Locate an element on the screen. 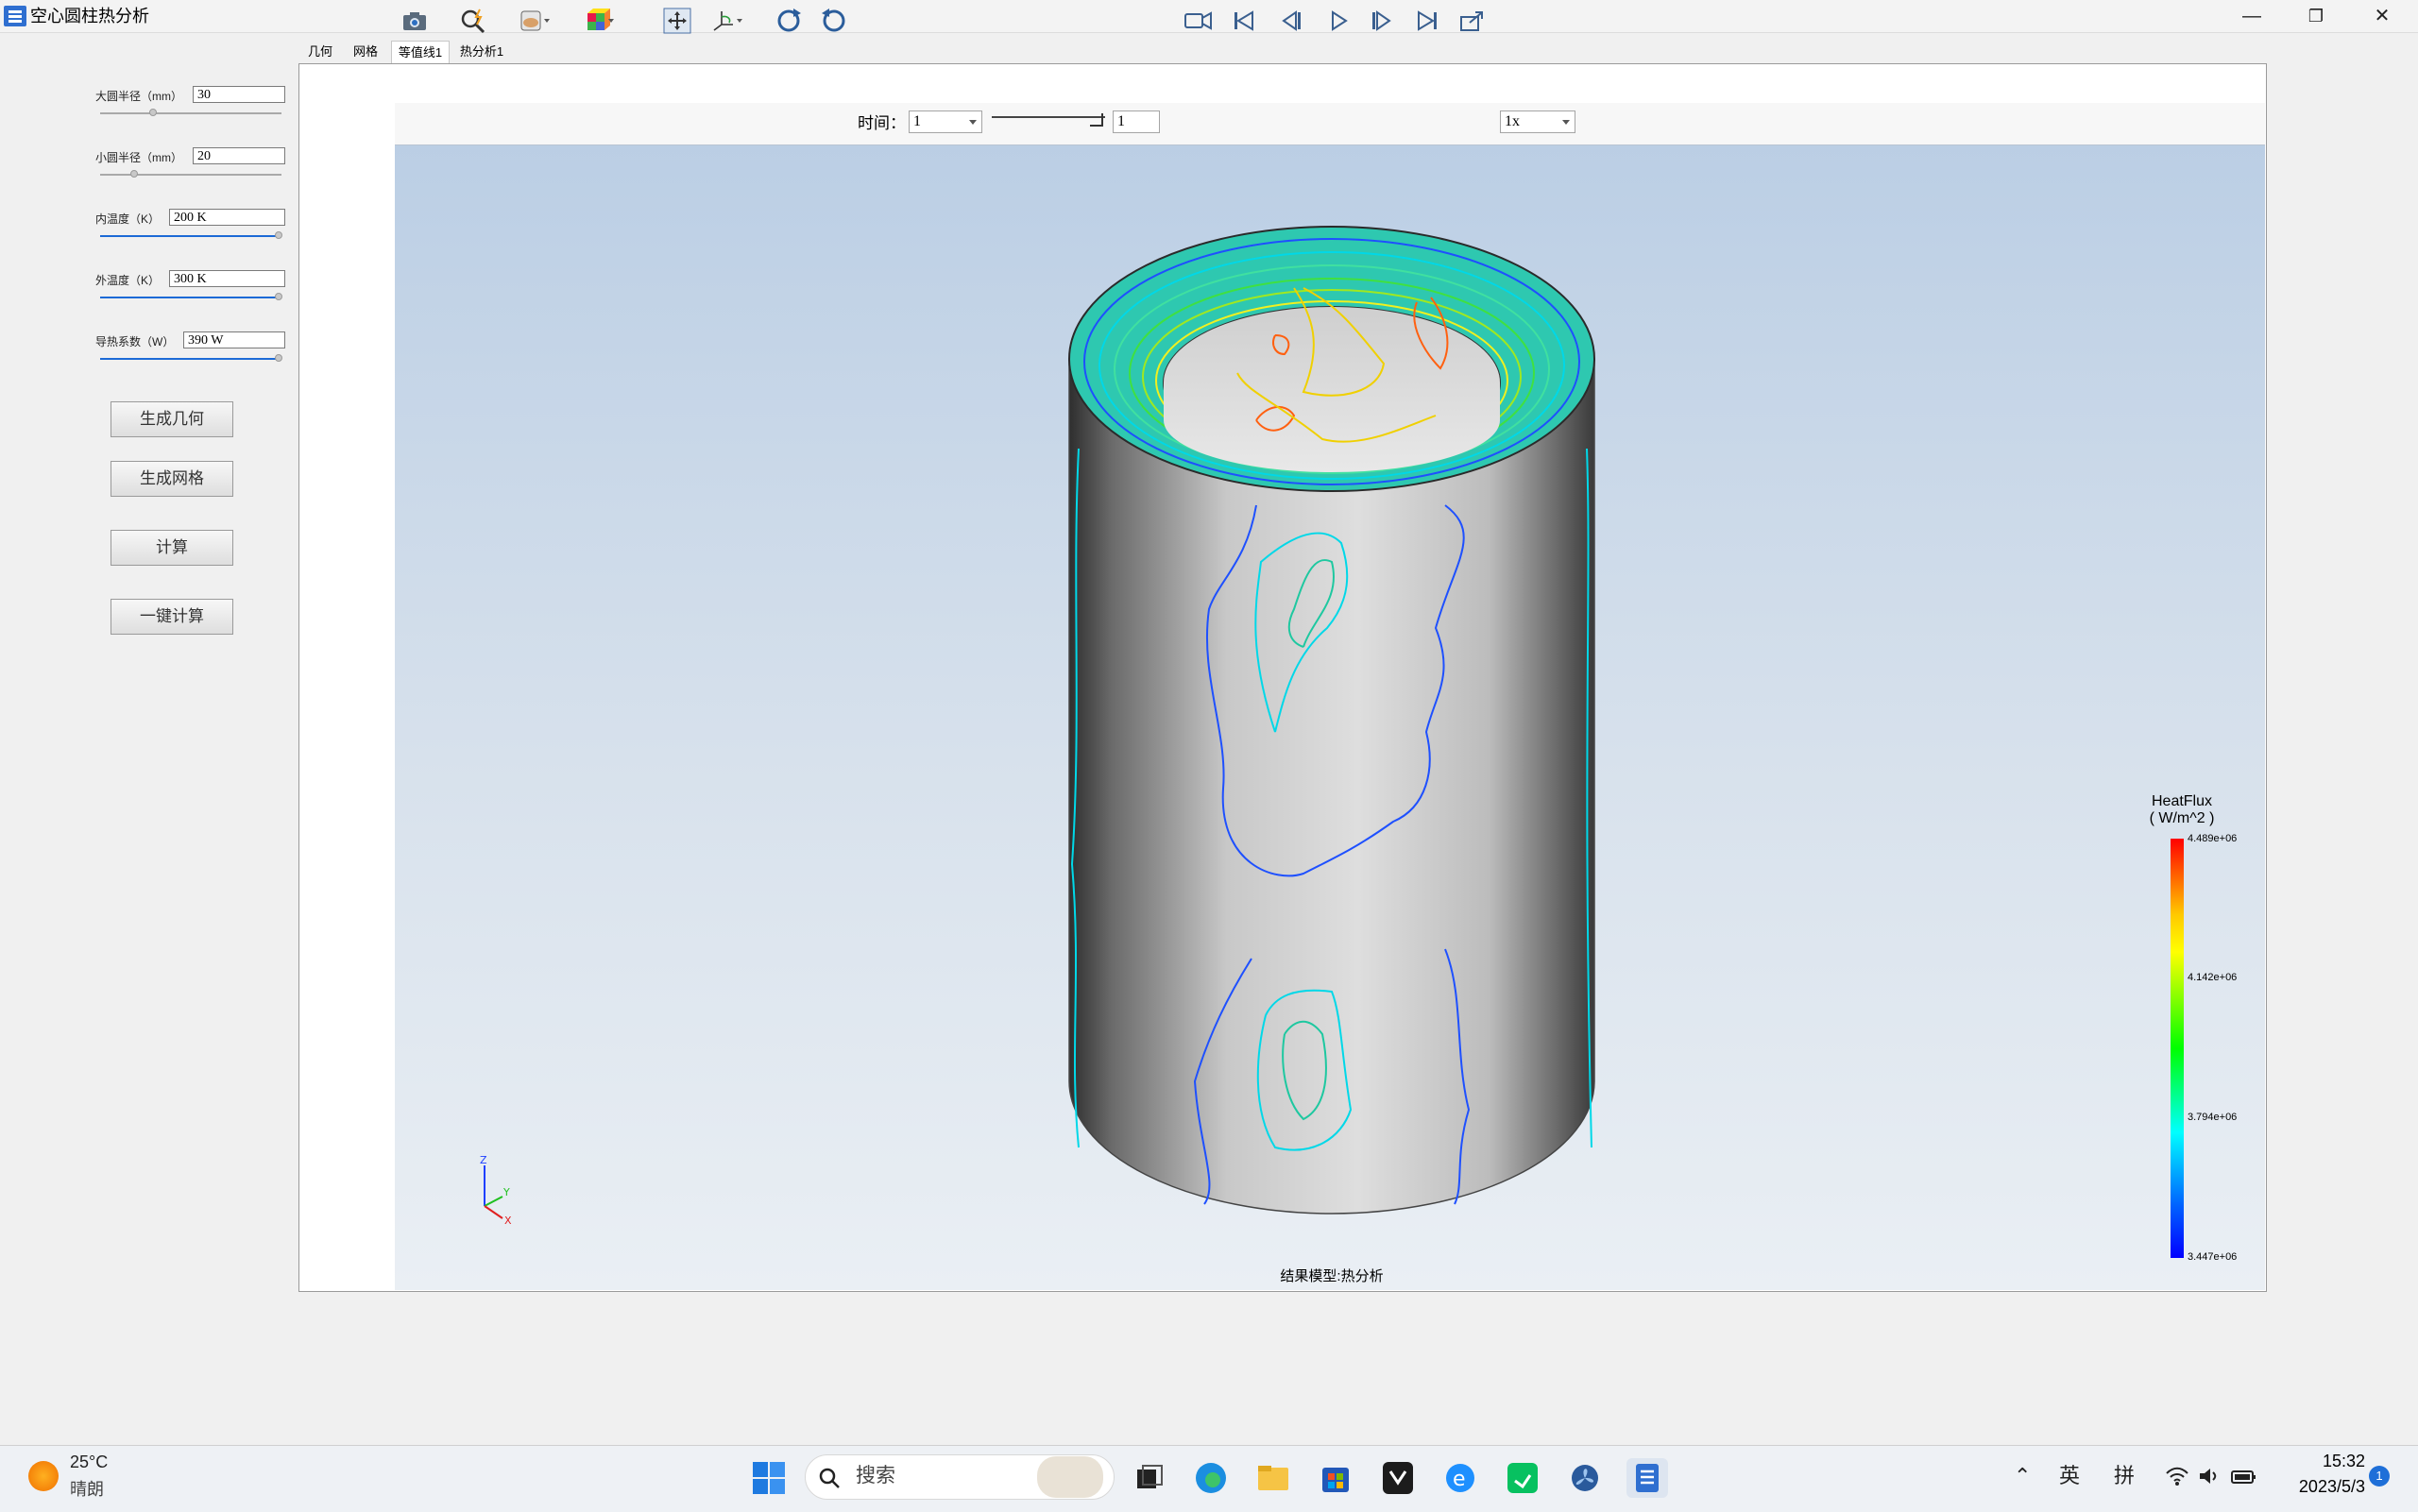 This screenshot has height=1512, width=2418. first-frame-icon is located at coordinates (1244, 21).